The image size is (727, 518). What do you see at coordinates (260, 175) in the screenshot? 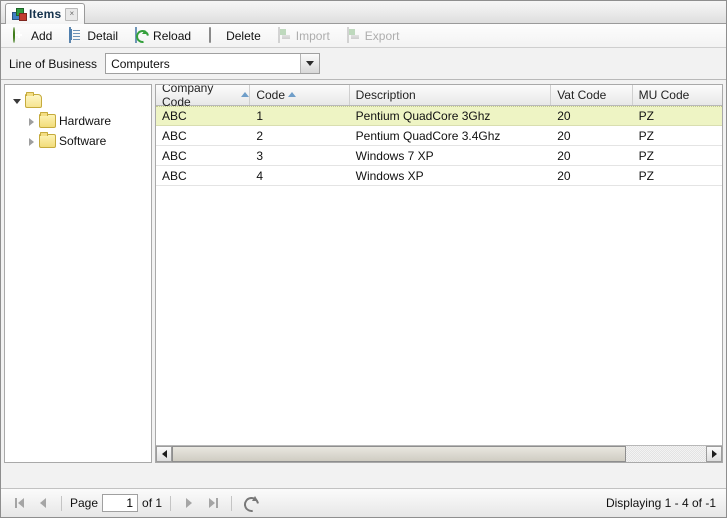
I see `cell-code: 4` at bounding box center [260, 175].